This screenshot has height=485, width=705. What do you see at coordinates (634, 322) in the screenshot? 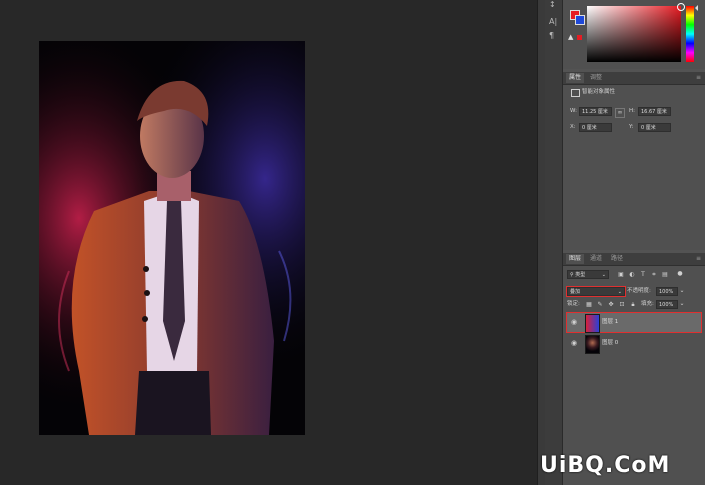
I see `layer-row-layer1: ◉ 图层 1` at bounding box center [634, 322].